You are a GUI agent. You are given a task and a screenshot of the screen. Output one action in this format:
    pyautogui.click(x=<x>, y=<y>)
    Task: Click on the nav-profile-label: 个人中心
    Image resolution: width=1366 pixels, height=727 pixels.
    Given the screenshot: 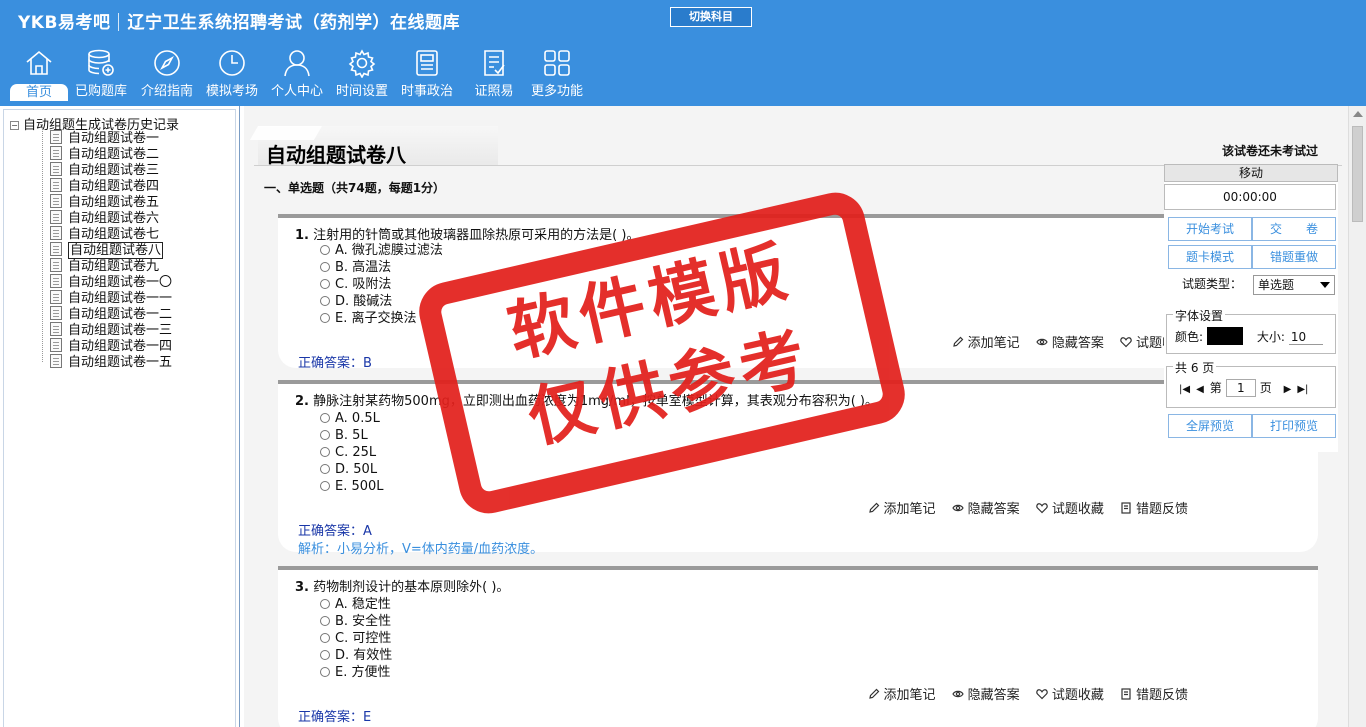 What is the action you would take?
    pyautogui.click(x=296, y=91)
    